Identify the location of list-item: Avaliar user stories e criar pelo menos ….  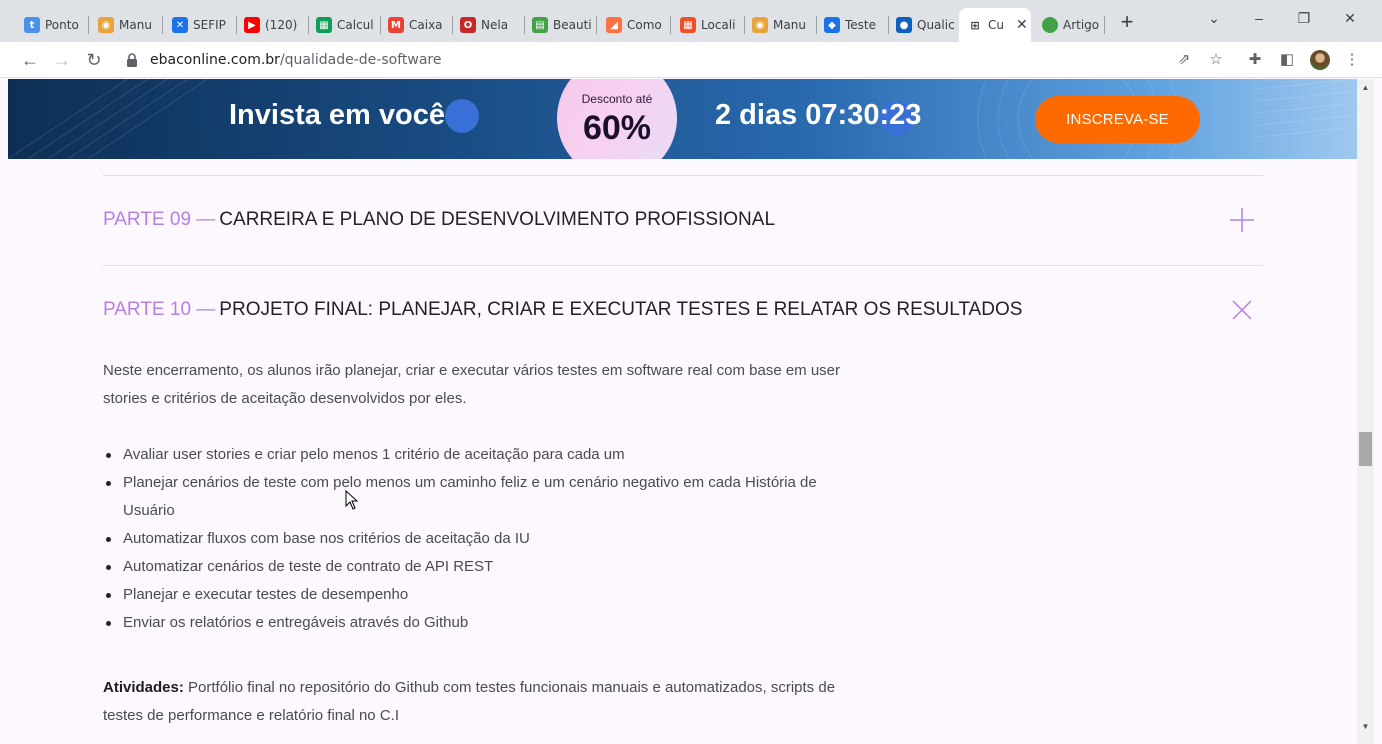
(473, 455).